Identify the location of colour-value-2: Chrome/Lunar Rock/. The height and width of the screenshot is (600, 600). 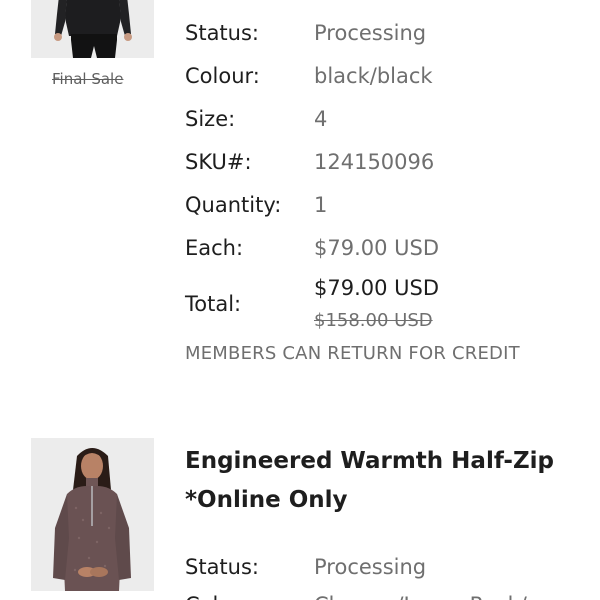
(420, 596).